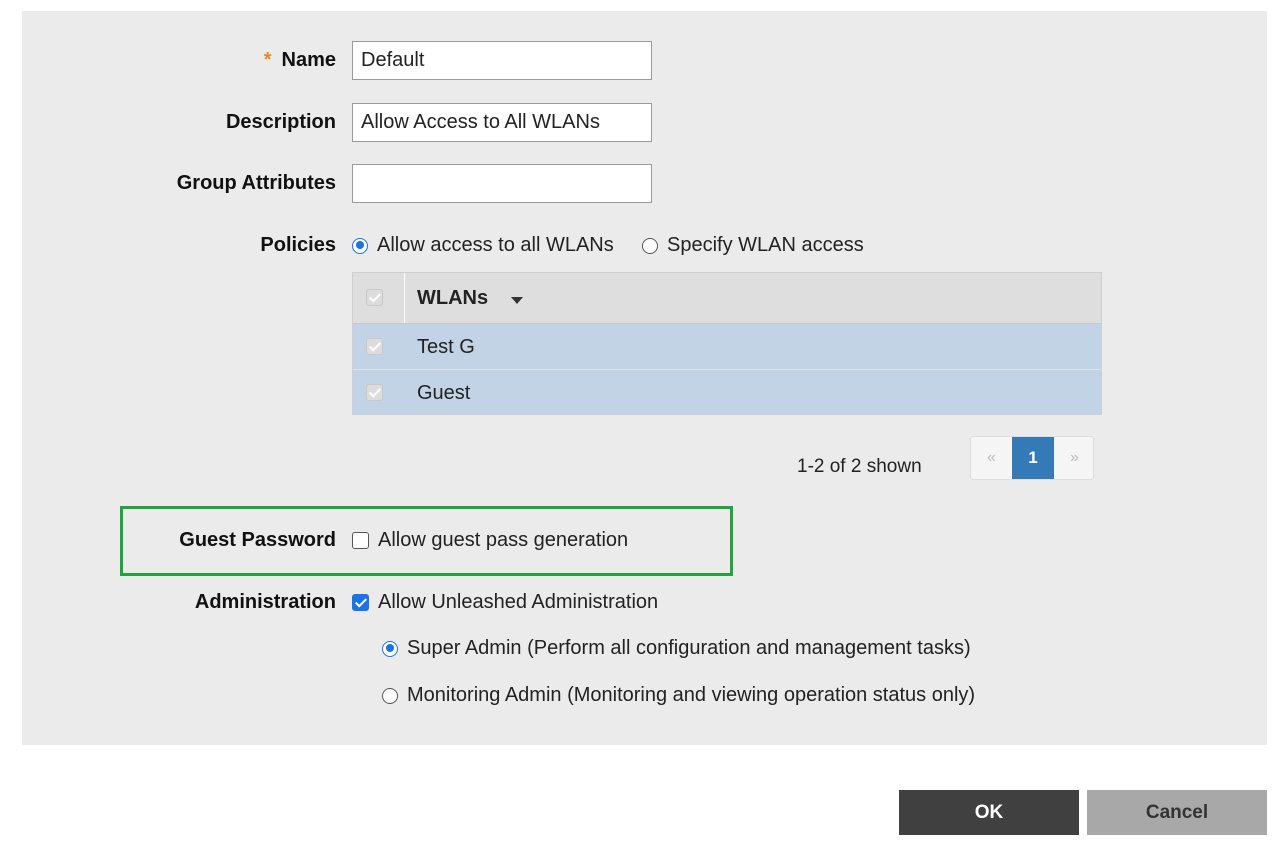 Image resolution: width=1275 pixels, height=845 pixels. What do you see at coordinates (446, 347) in the screenshot?
I see `wlan-name: Test G` at bounding box center [446, 347].